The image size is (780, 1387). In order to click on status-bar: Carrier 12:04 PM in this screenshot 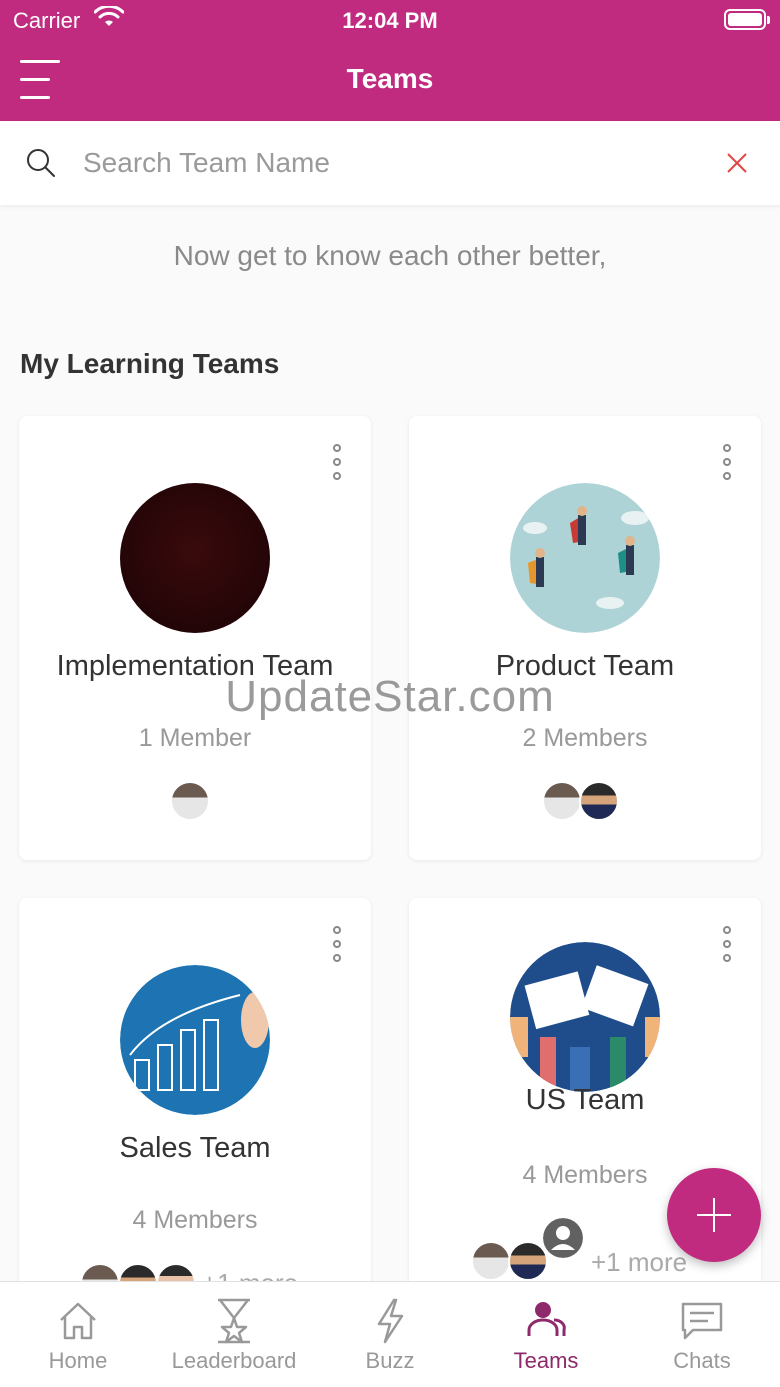, I will do `click(390, 20)`.